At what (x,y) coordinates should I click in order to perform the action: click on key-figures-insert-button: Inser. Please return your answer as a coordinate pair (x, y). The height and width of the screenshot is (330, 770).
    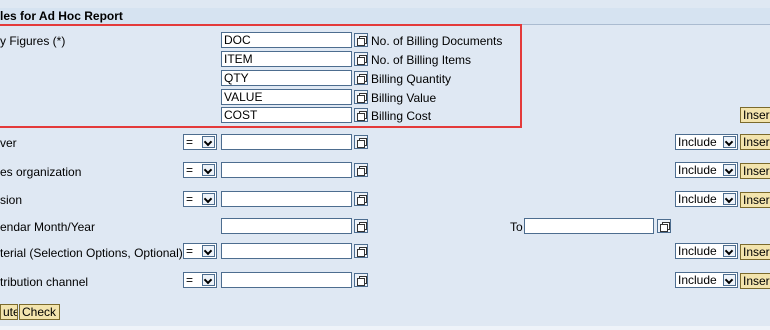
    Looking at the image, I should click on (755, 115).